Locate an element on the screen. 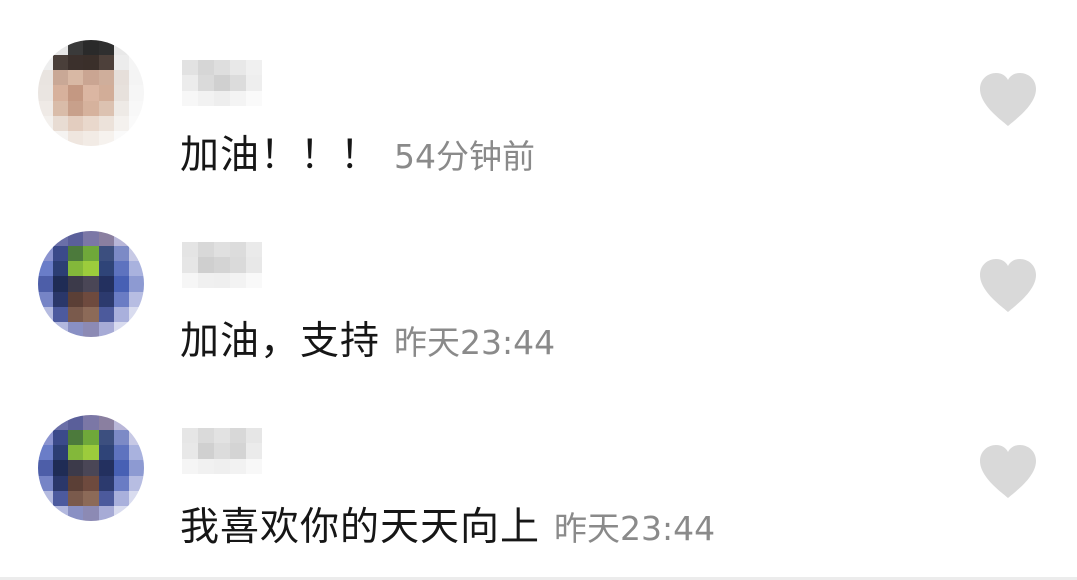  comment-body: 加油，支持 昨天23:44 is located at coordinates (367, 338).